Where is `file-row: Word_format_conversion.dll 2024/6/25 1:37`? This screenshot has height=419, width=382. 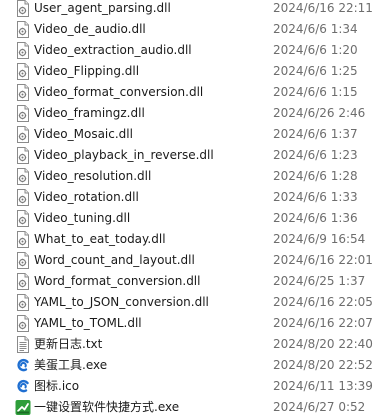
file-row: Word_format_conversion.dll 2024/6/25 1:37 is located at coordinates (191, 281).